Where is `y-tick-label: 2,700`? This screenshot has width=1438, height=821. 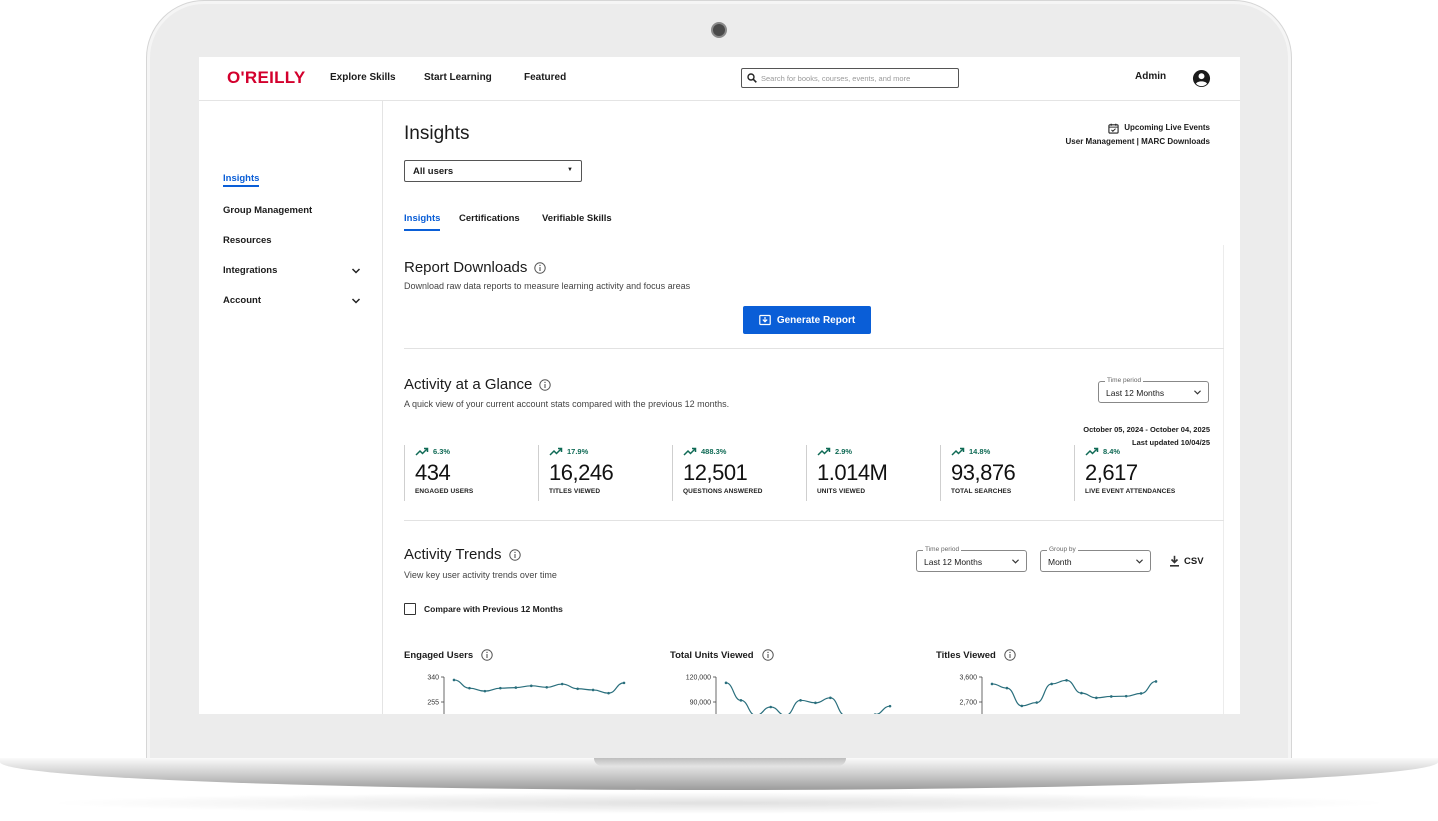 y-tick-label: 2,700 is located at coordinates (968, 703).